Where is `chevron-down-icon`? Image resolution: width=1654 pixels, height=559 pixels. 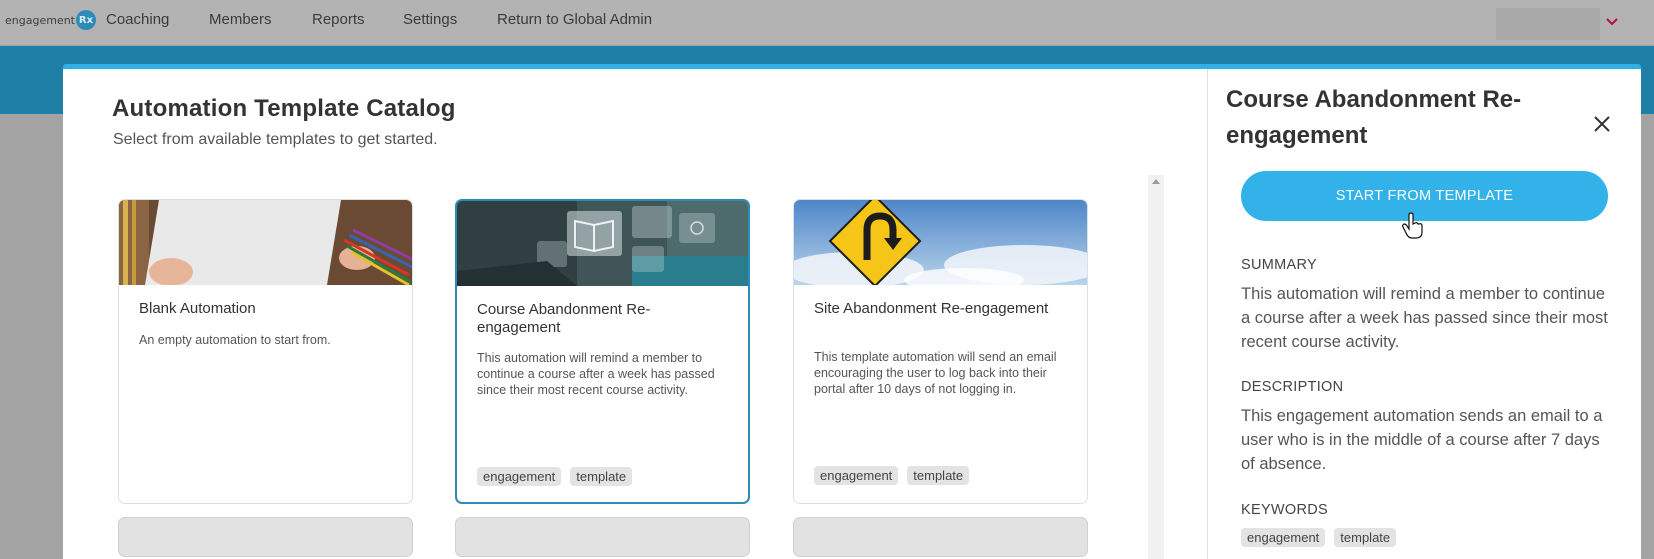 chevron-down-icon is located at coordinates (1612, 22).